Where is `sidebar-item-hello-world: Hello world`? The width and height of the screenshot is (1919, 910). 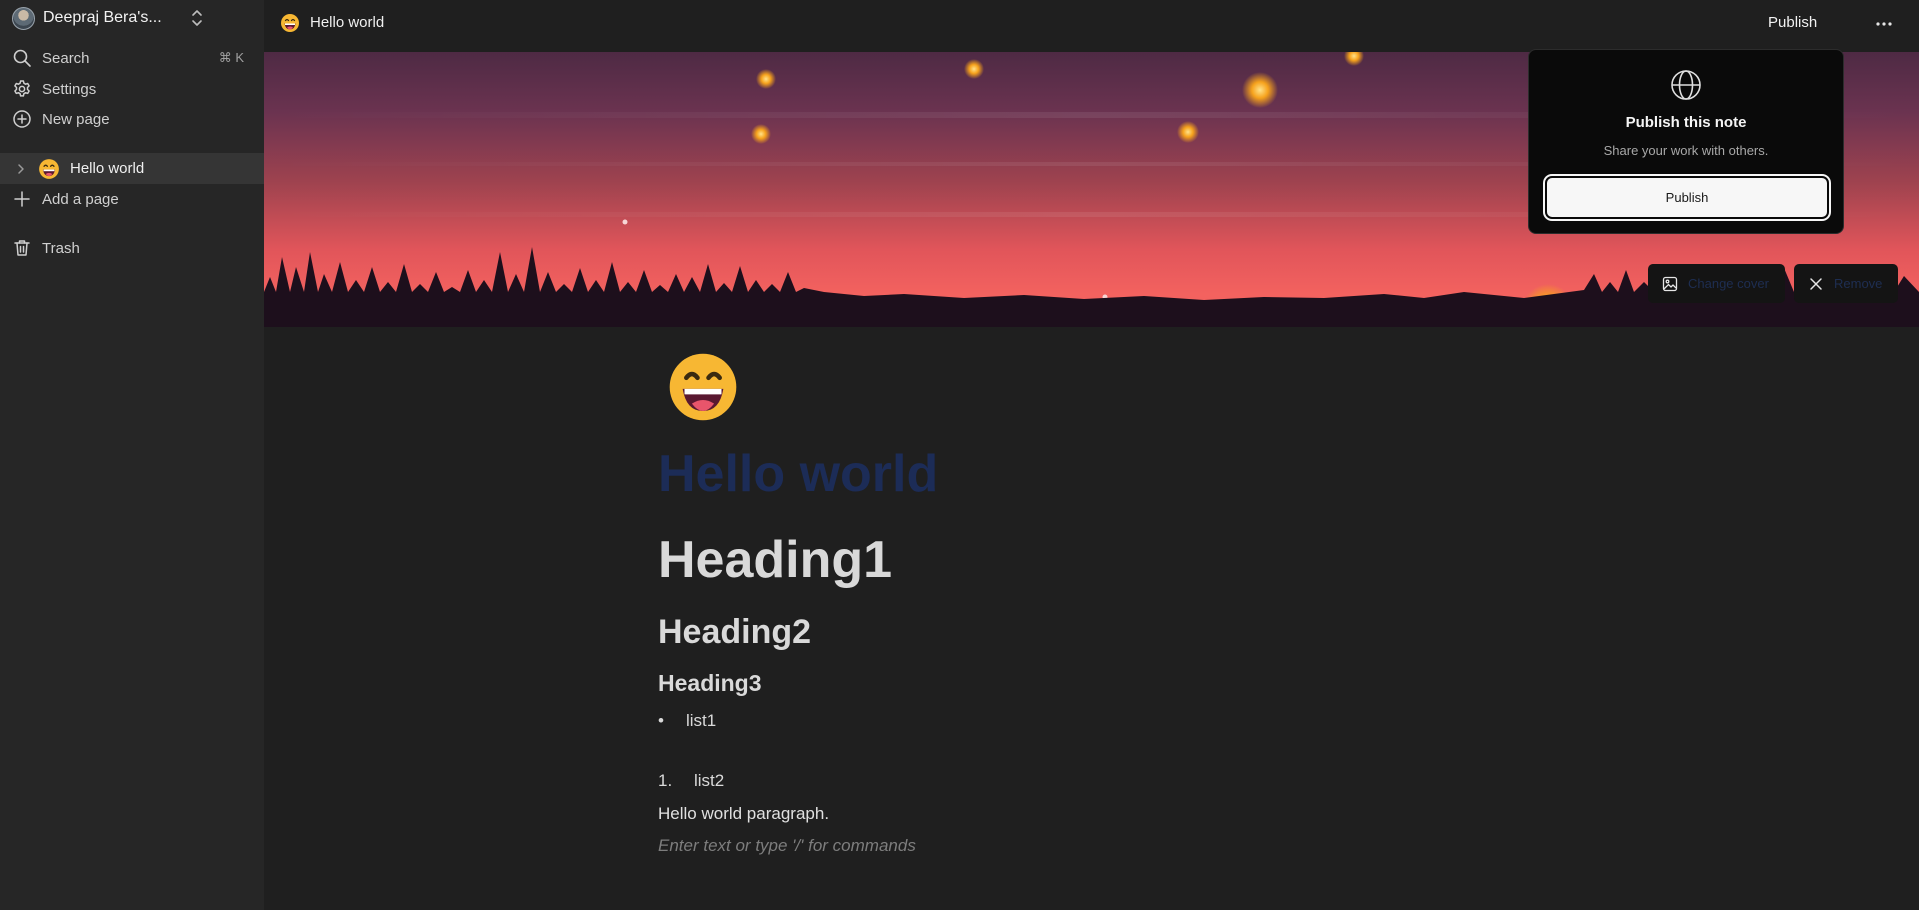
sidebar-item-hello-world: Hello world is located at coordinates (132, 168).